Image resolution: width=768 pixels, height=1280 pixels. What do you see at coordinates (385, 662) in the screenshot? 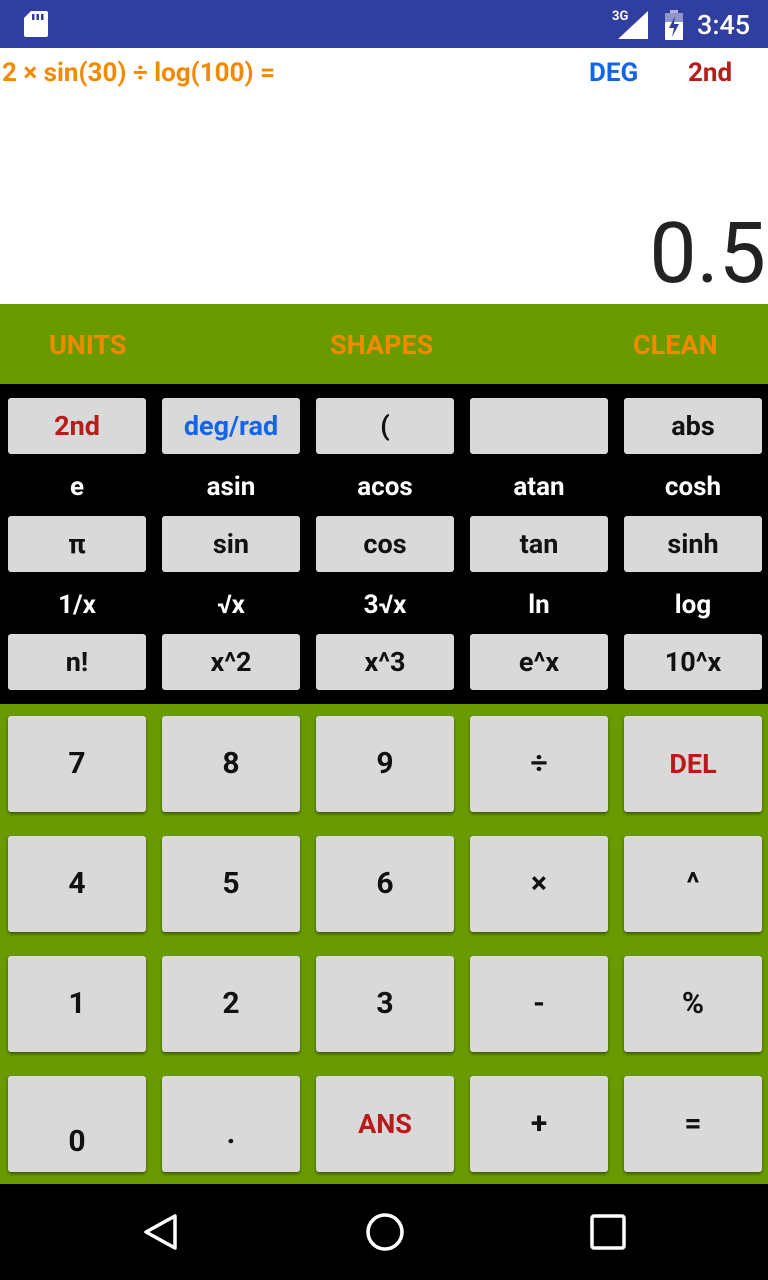
I see `cube-key: x^3` at bounding box center [385, 662].